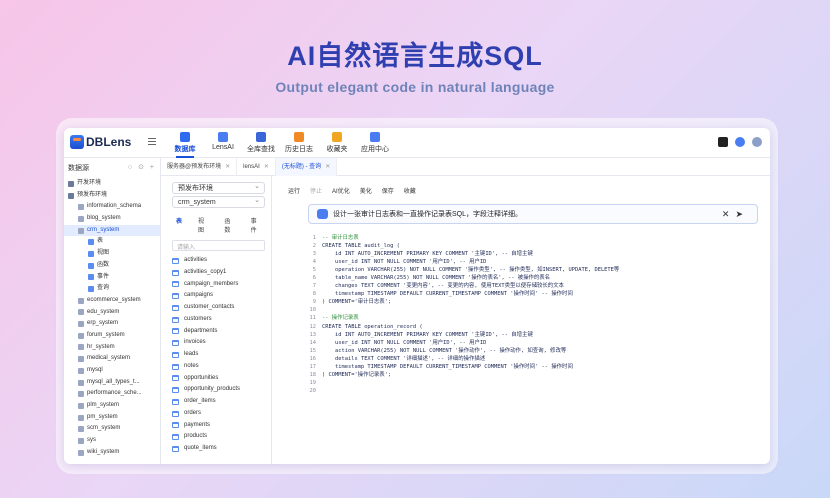 This screenshot has height=498, width=830. I want to click on lock-icon, so click(740, 142).